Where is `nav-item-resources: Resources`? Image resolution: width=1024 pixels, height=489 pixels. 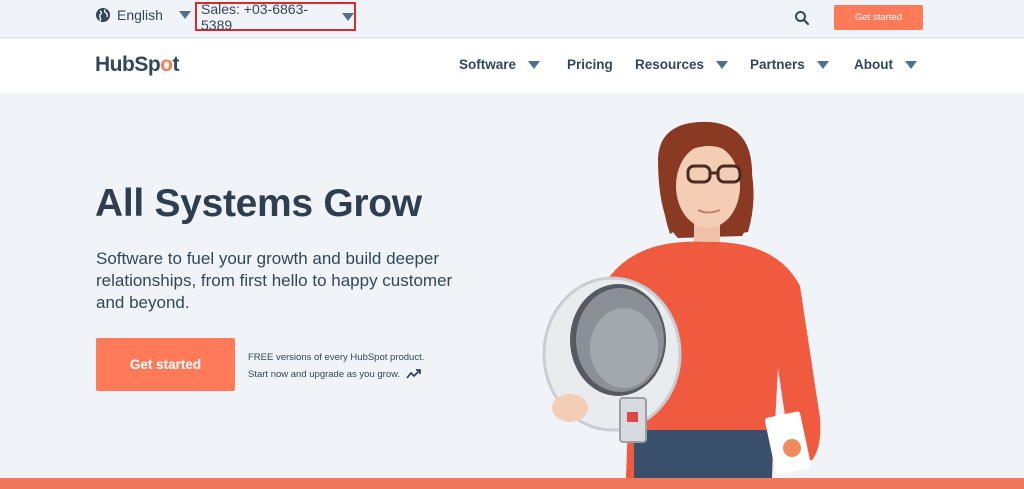
nav-item-resources: Resources is located at coordinates (682, 64).